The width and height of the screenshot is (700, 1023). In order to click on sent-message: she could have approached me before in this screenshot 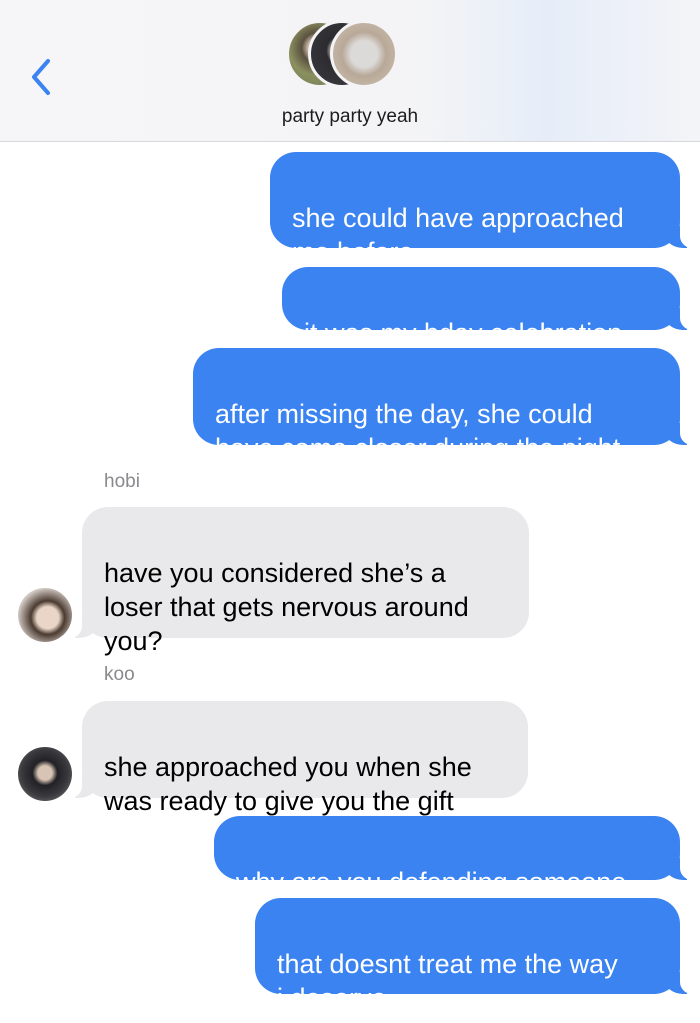, I will do `click(484, 209)`.